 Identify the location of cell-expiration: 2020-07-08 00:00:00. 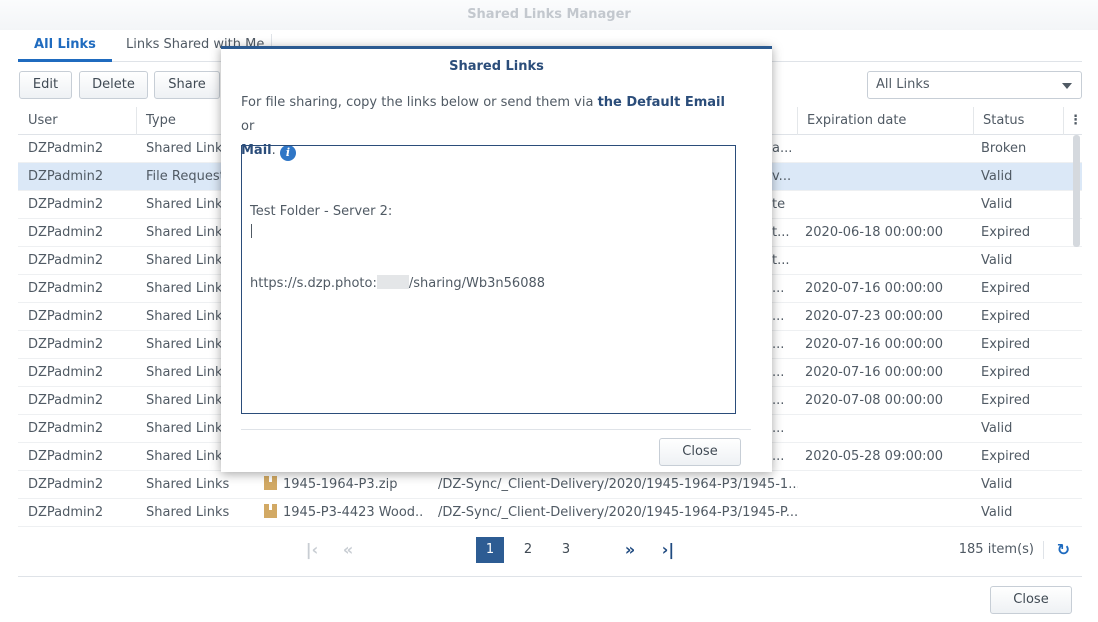
(874, 400).